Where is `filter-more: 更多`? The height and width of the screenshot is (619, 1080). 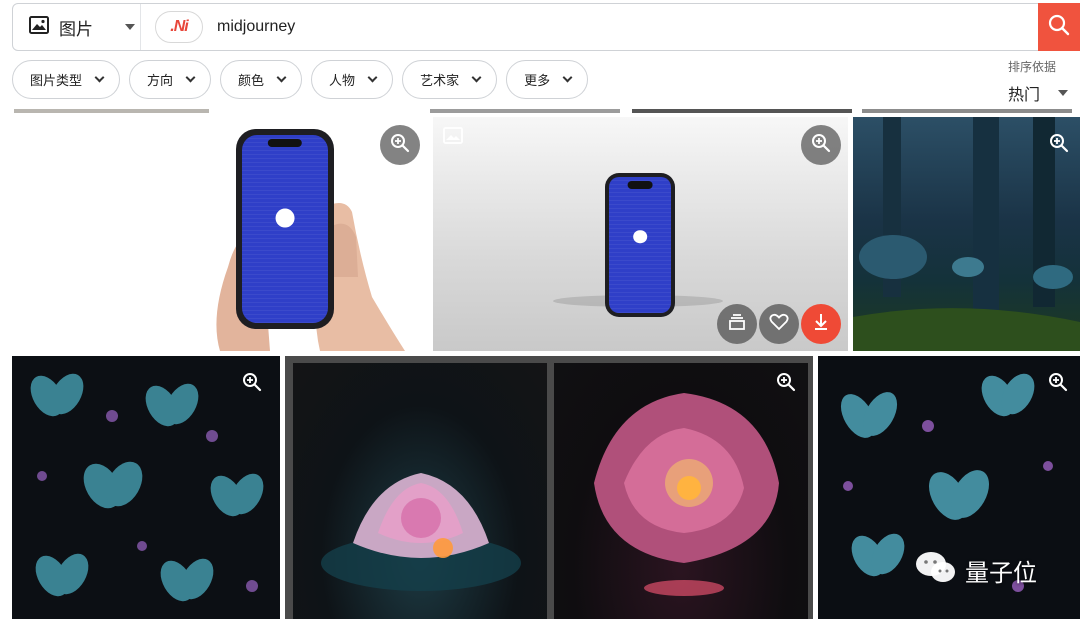
filter-more: 更多 is located at coordinates (547, 79).